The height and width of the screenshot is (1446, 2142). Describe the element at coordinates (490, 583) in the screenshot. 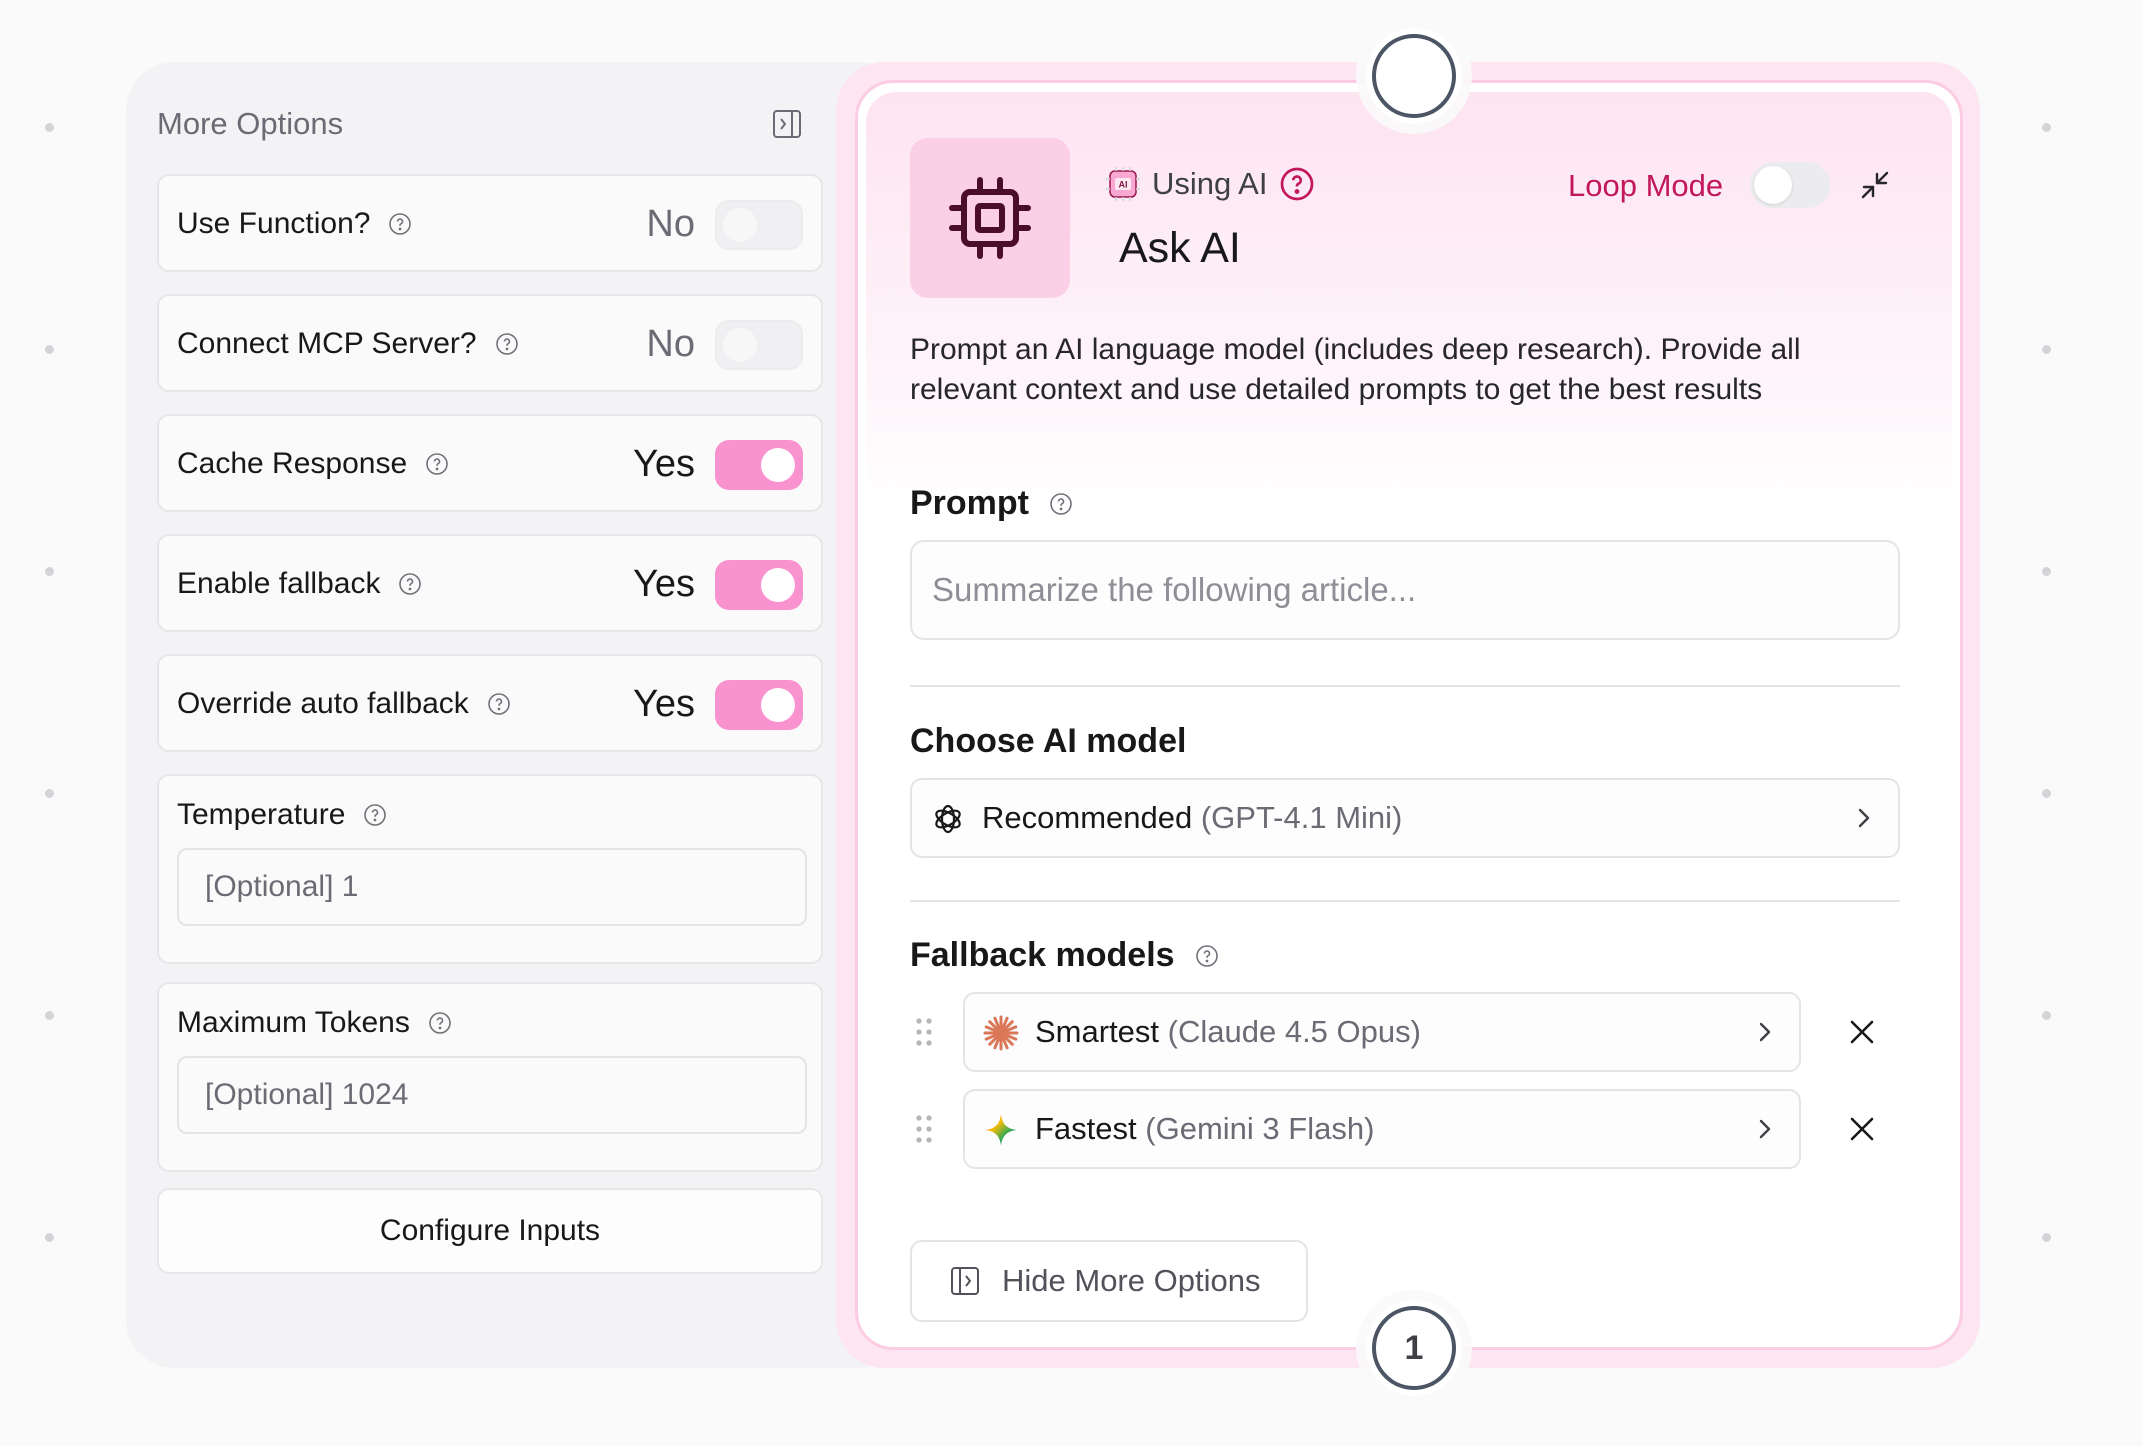

I see `enable-fallback-row: Enable fallback Yes` at that location.